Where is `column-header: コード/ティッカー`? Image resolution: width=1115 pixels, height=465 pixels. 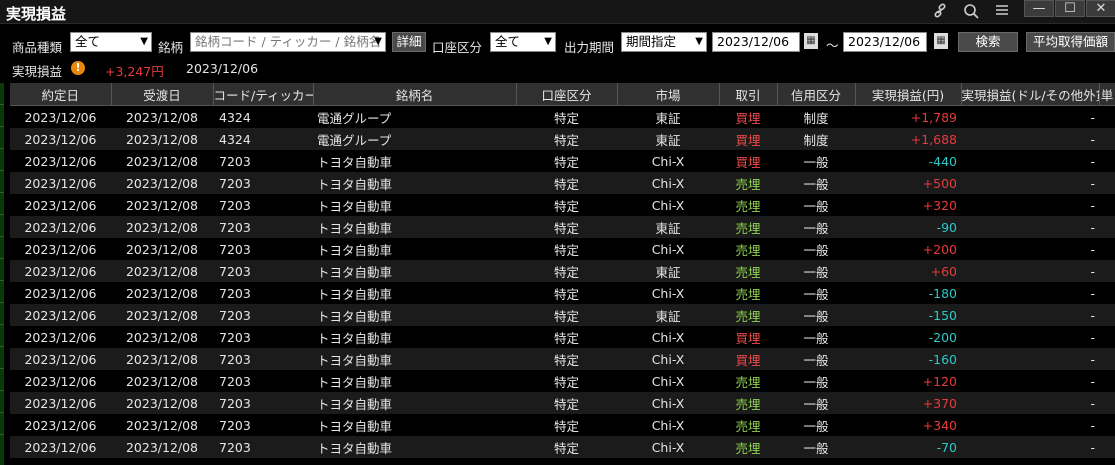 column-header: コード/ティッカー is located at coordinates (263, 94).